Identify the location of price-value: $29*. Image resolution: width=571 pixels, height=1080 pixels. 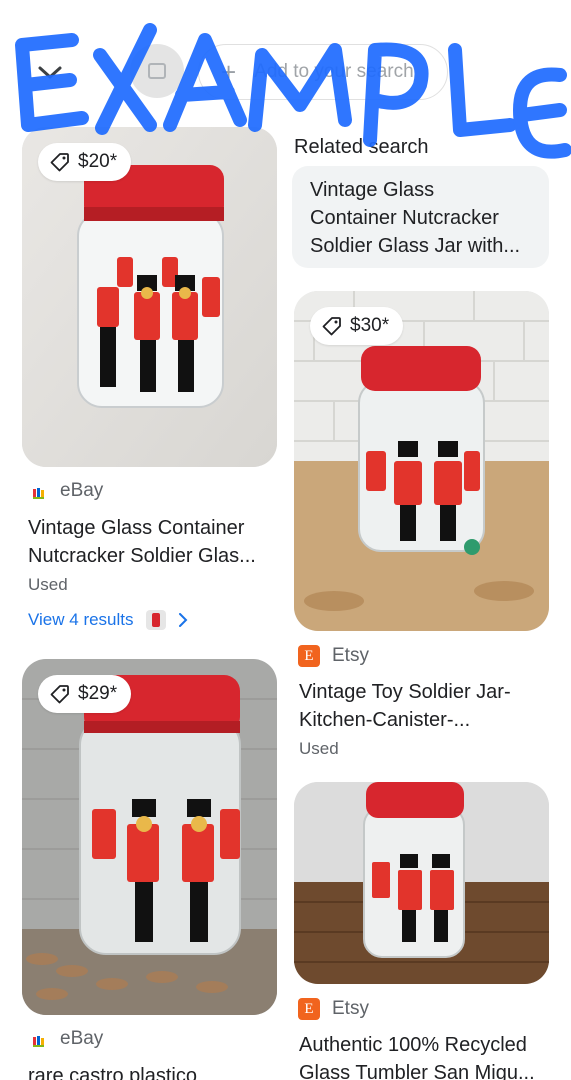
(98, 693).